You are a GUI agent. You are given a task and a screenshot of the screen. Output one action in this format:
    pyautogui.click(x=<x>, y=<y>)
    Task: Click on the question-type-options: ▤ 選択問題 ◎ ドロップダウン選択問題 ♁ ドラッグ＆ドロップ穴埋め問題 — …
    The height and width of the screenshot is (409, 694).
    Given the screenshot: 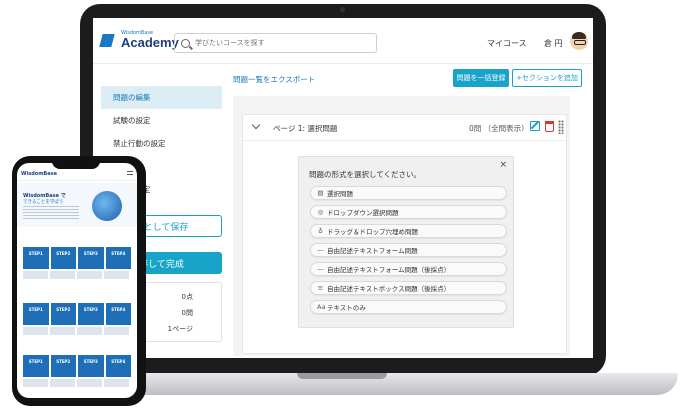 What is the action you would take?
    pyautogui.click(x=408, y=252)
    